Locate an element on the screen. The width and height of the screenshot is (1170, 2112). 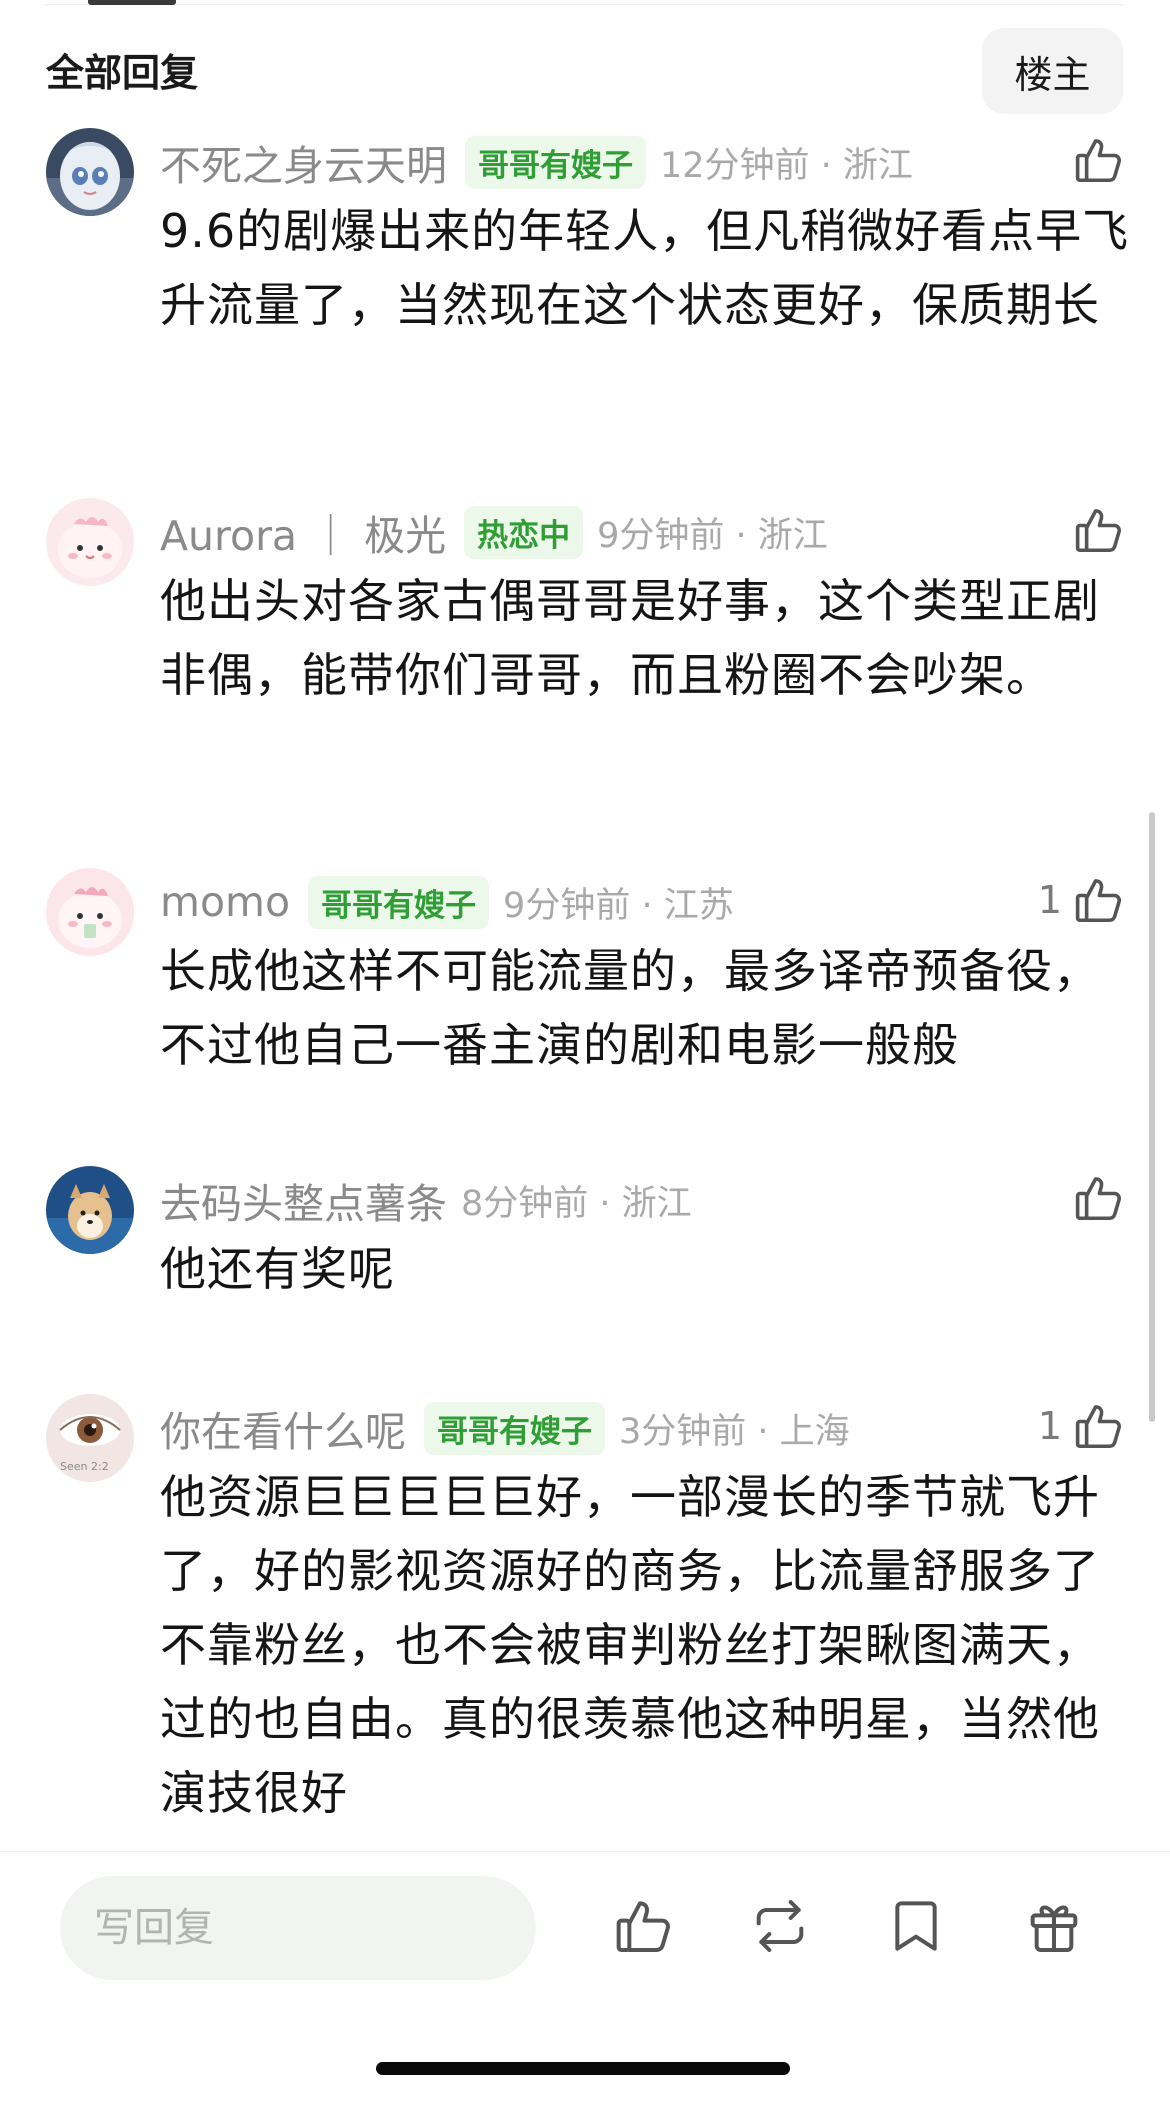
username: 你在看什么呢 is located at coordinates (283, 1428).